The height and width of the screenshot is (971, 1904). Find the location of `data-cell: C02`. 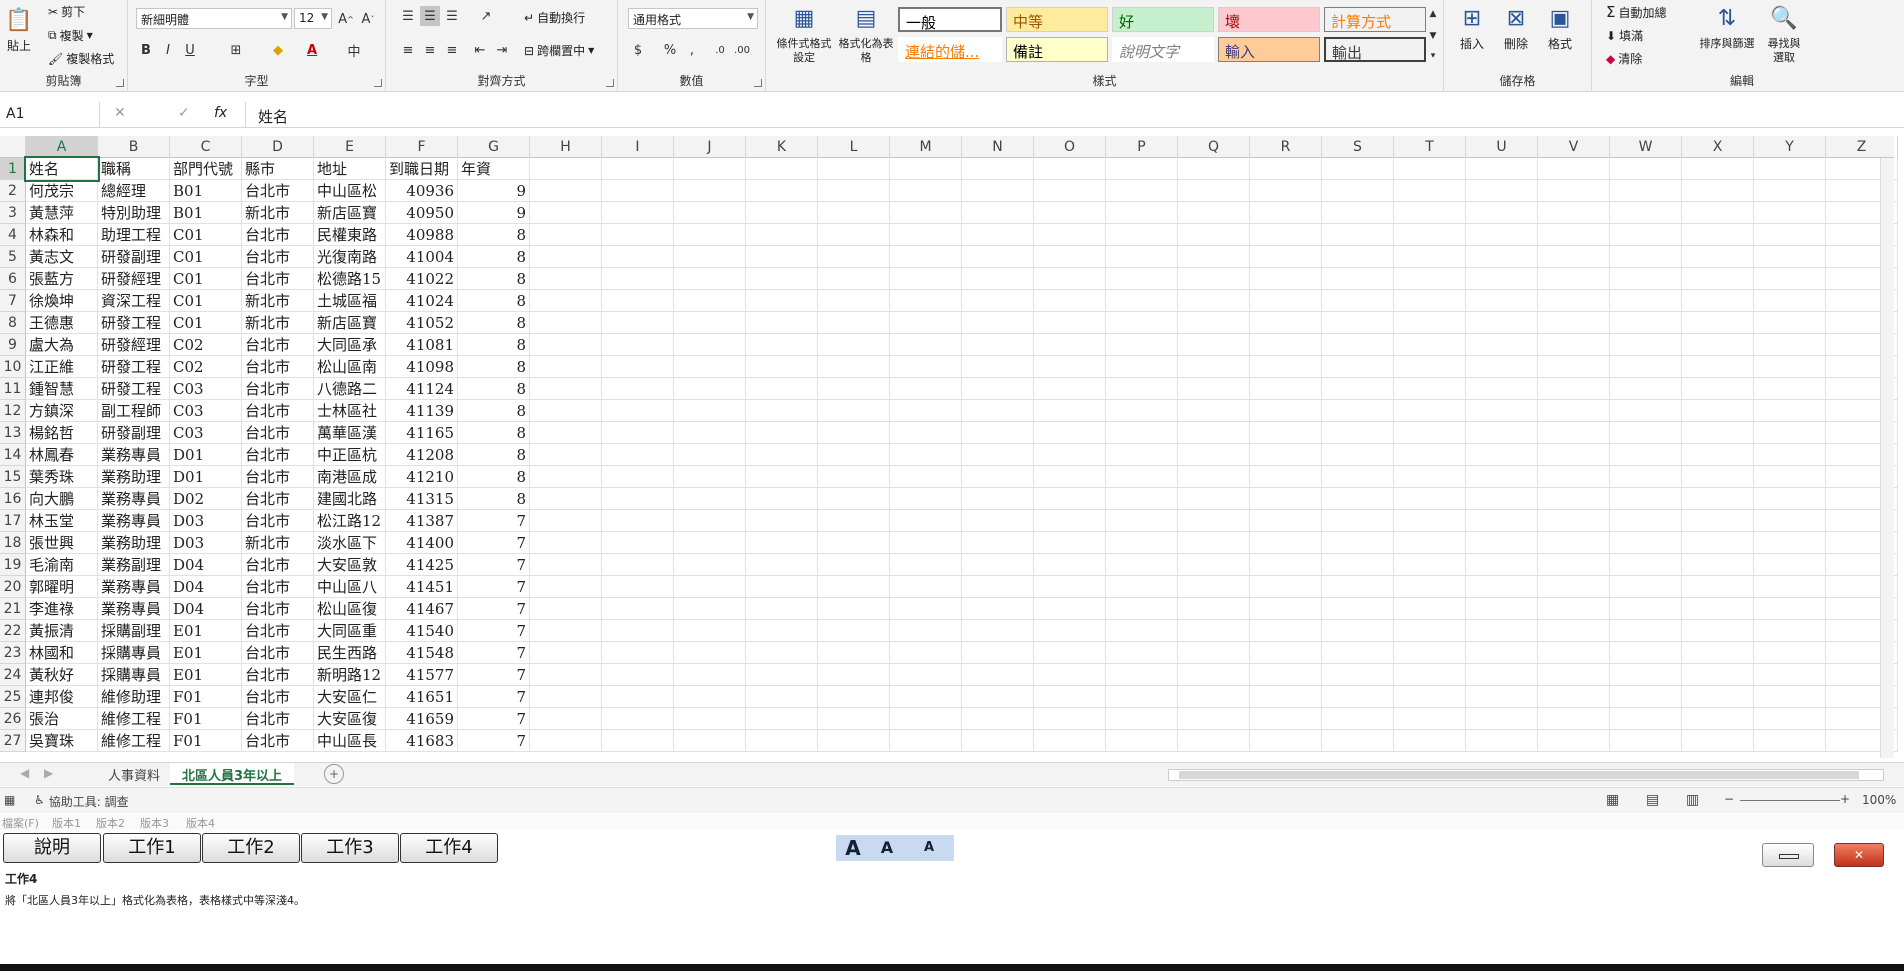

data-cell: C02 is located at coordinates (206, 345).